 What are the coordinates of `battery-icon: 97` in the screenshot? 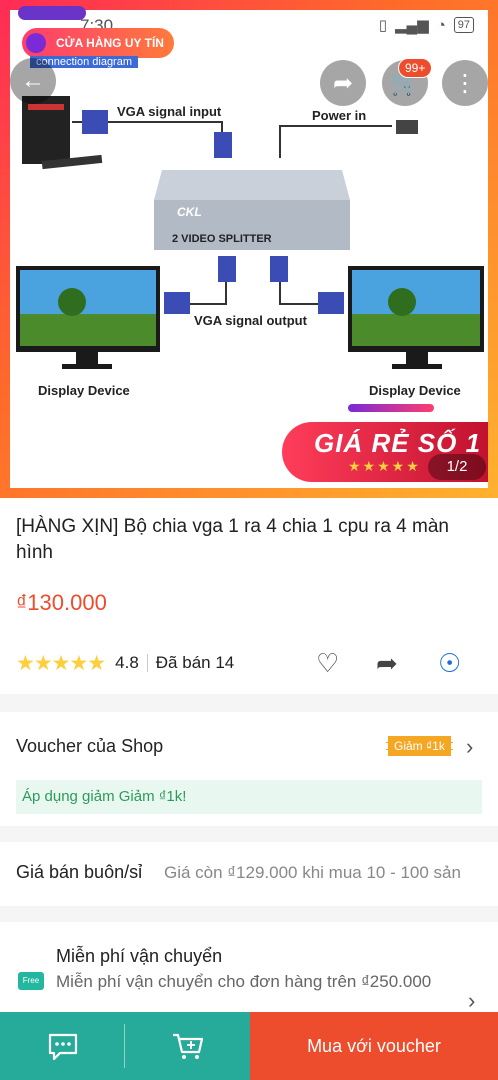 It's located at (463, 25).